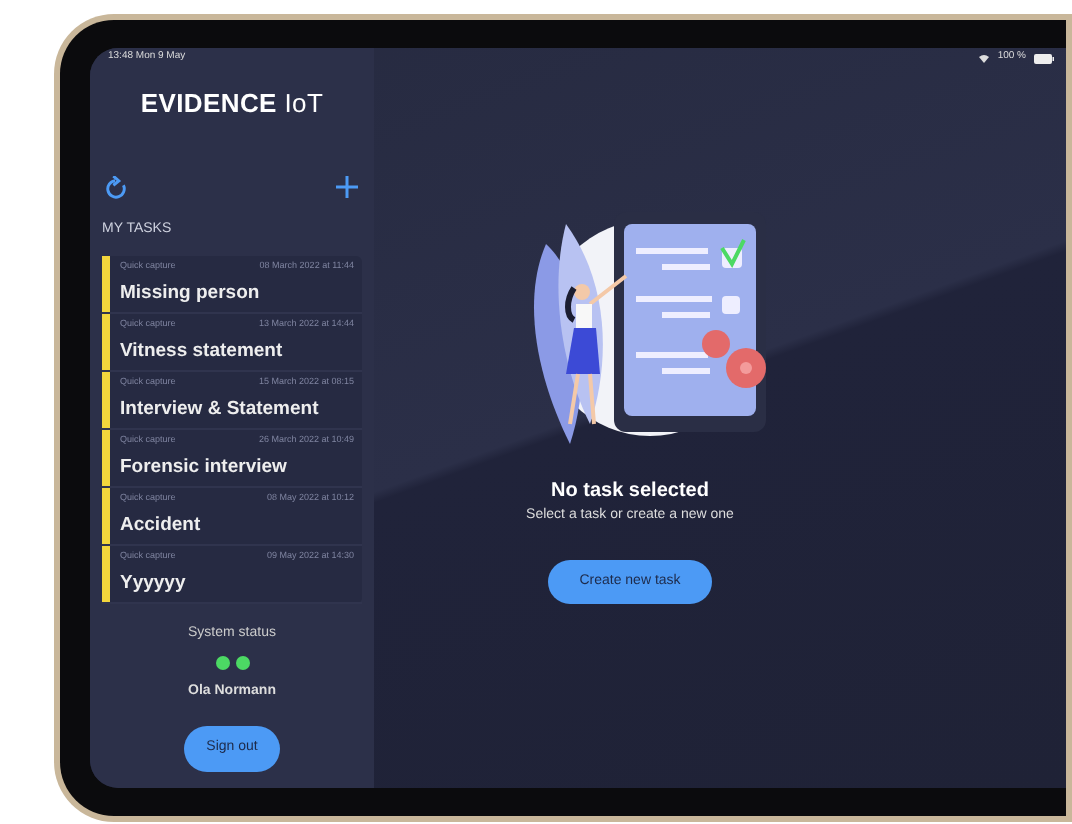 This screenshot has width=1072, height=824. Describe the element at coordinates (202, 351) in the screenshot. I see `task-title: Vitness statement` at that location.